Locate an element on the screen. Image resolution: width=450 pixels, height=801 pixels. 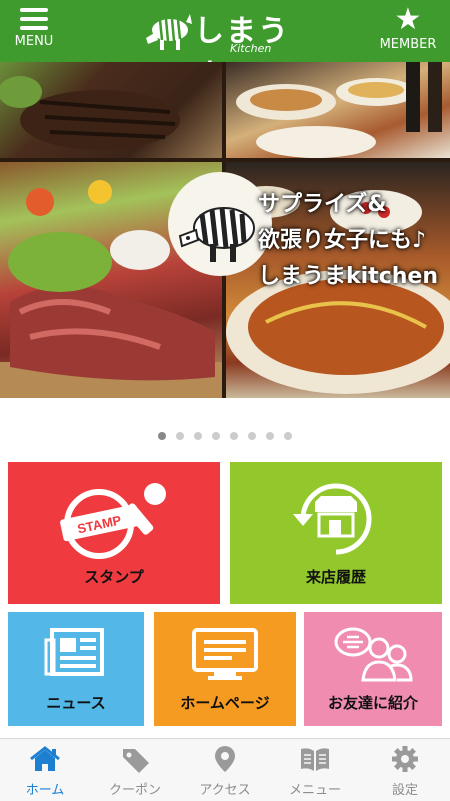
star-icon: ★ is located at coordinates (408, 19).